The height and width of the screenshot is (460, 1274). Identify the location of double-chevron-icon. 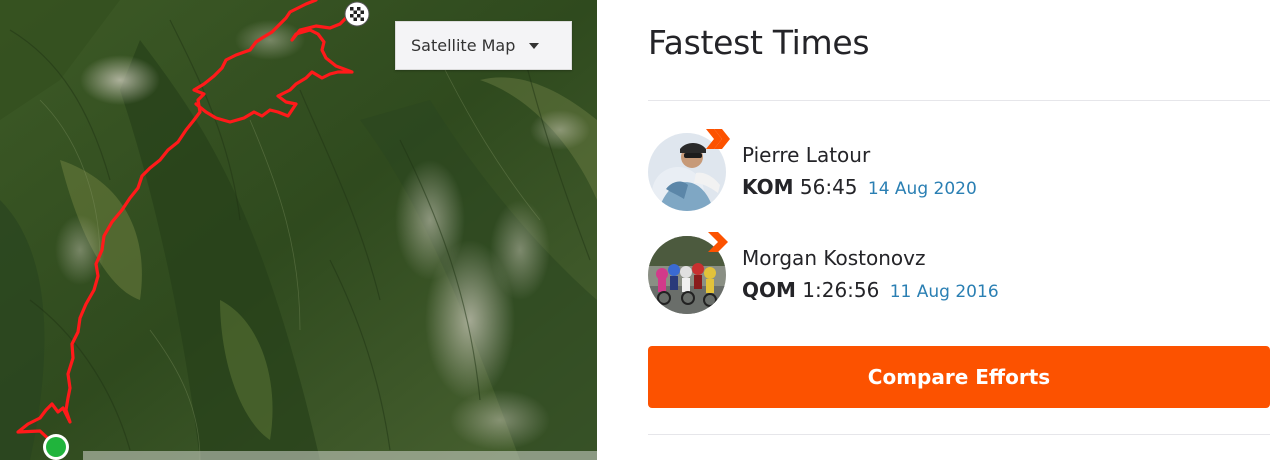
(718, 139).